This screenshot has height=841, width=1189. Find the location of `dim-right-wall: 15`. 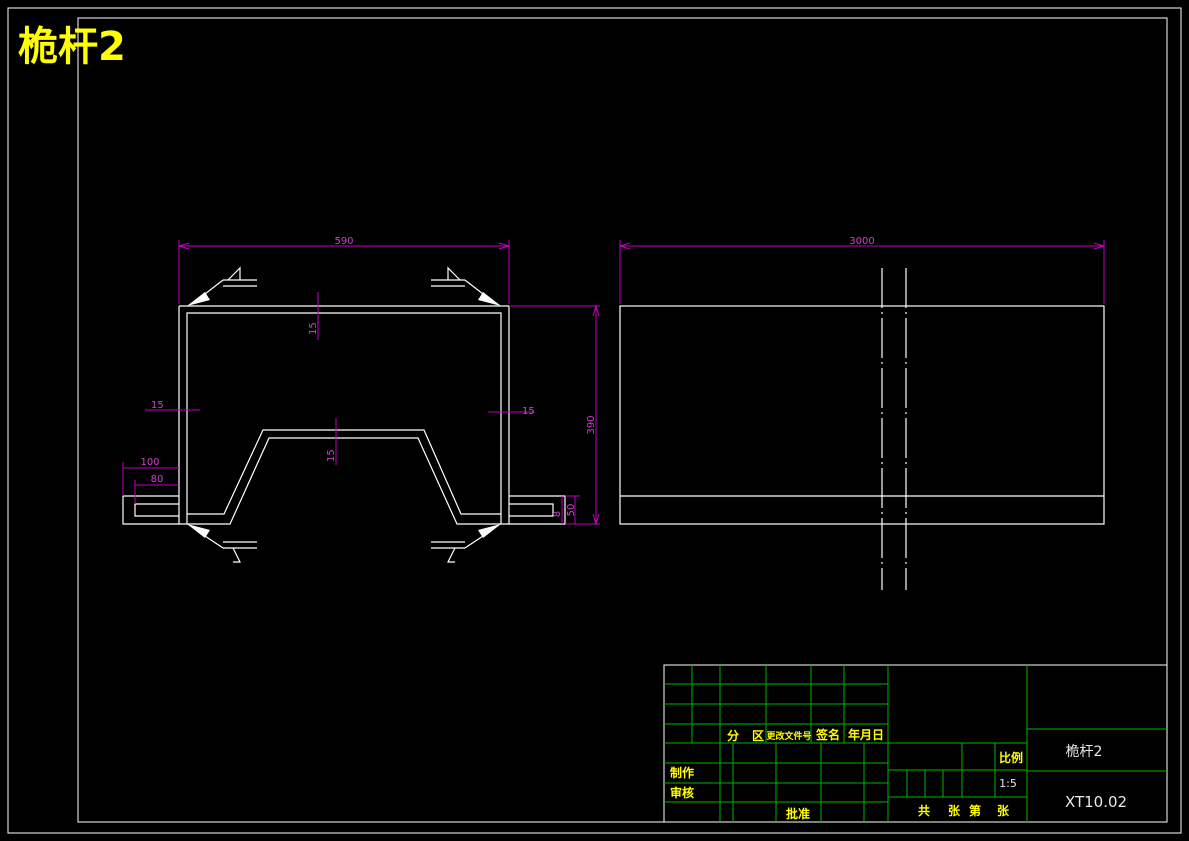

dim-right-wall: 15 is located at coordinates (511, 411).